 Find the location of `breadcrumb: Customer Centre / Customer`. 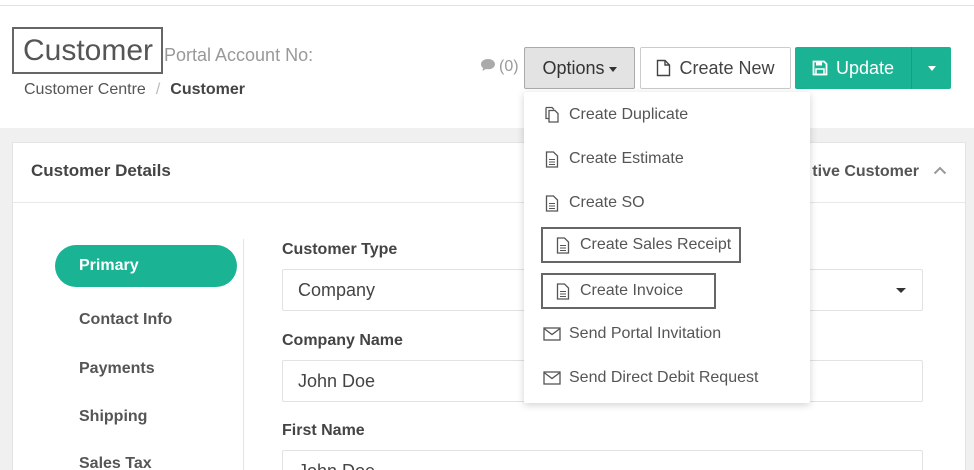

breadcrumb: Customer Centre / Customer is located at coordinates (134, 90).